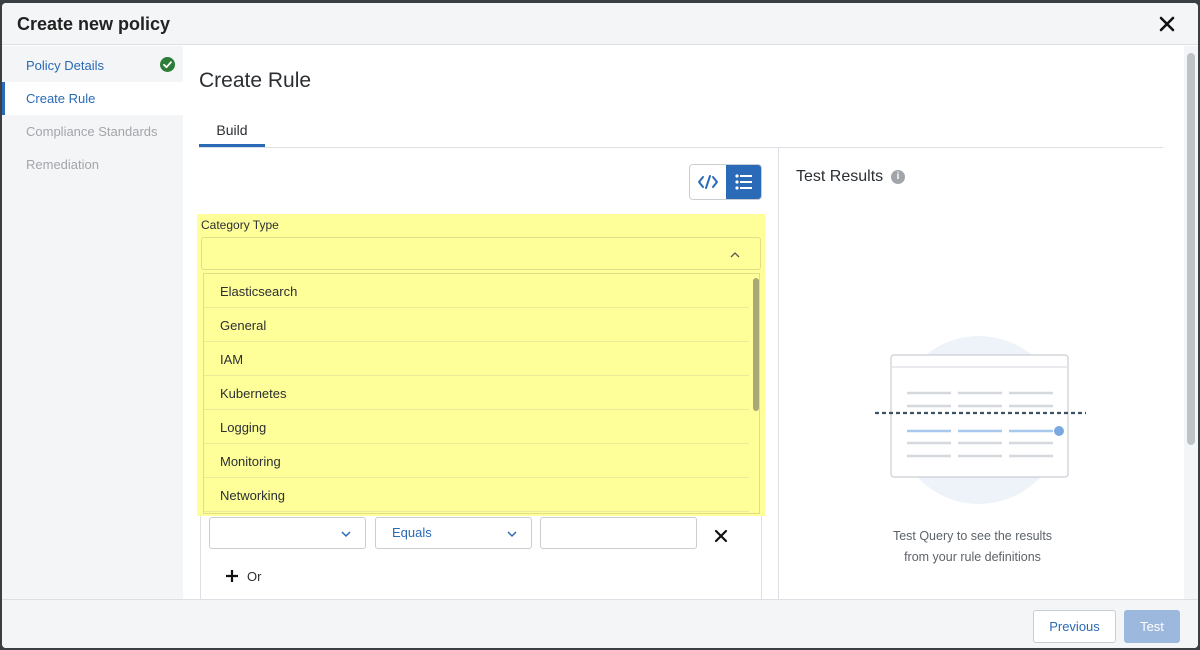 This screenshot has height=650, width=1200. I want to click on sidebar-item-label: Compliance Standards, so click(92, 131).